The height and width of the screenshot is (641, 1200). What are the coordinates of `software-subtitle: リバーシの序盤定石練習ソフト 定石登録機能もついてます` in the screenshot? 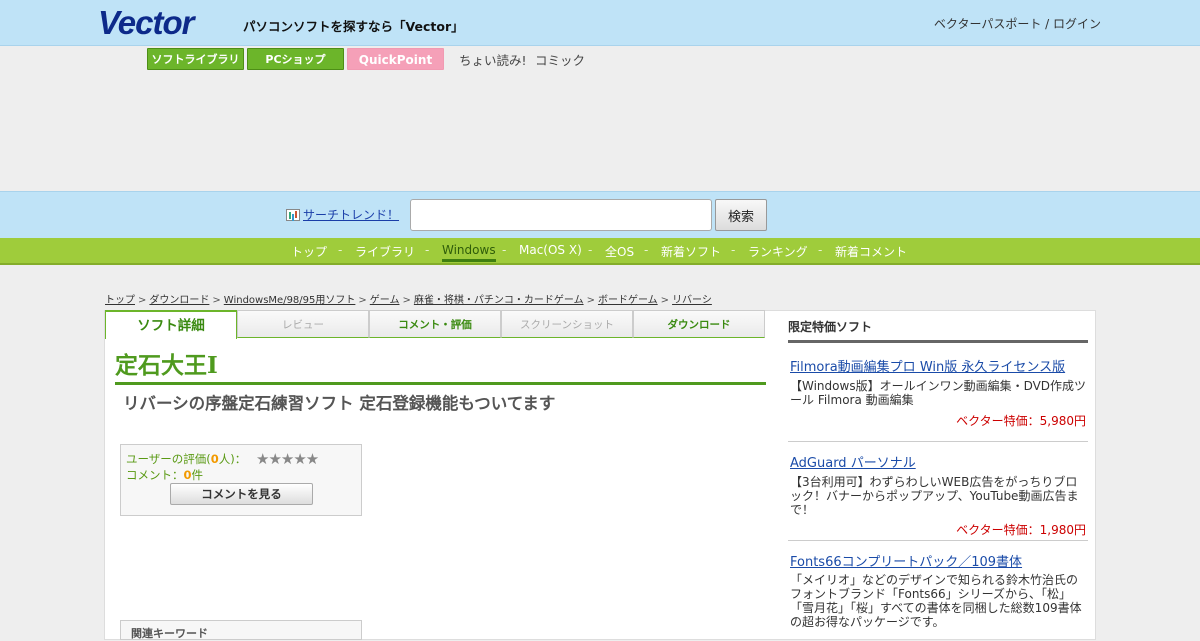 It's located at (339, 403).